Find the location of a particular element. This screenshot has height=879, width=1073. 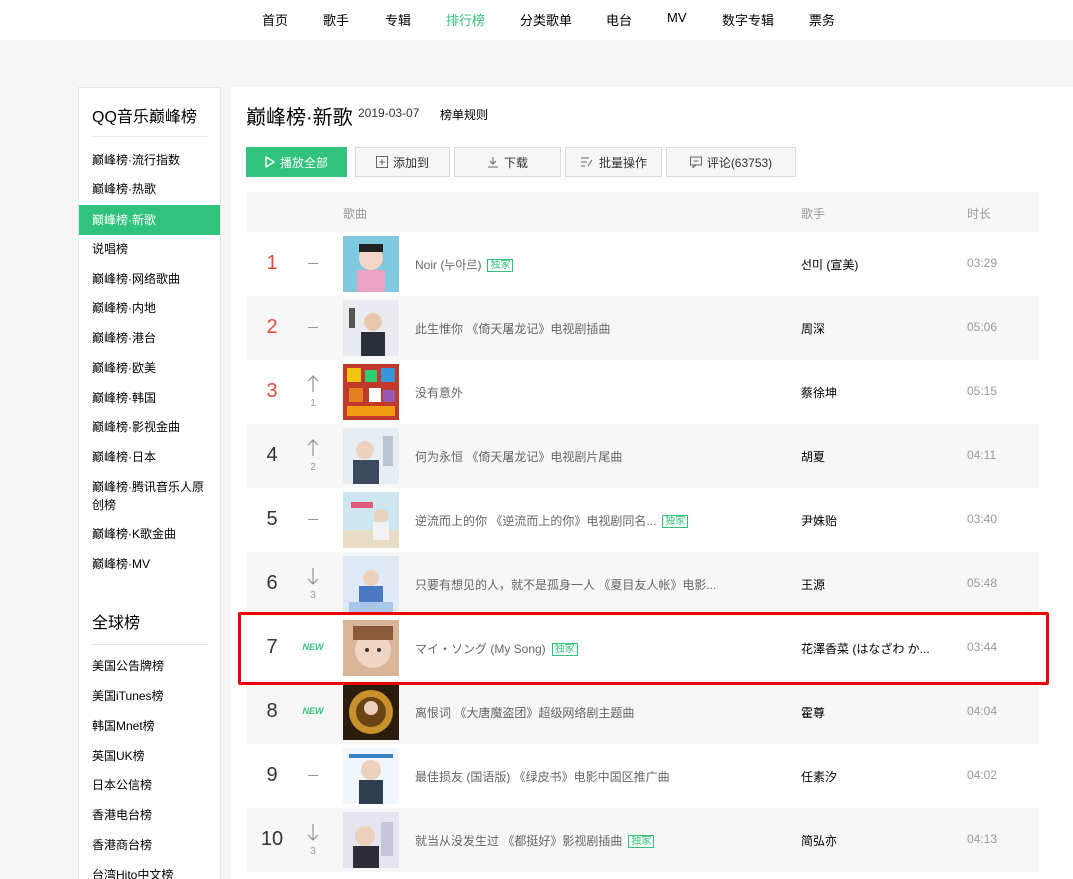

song-singer: 선미 (宣美) is located at coordinates (829, 264).